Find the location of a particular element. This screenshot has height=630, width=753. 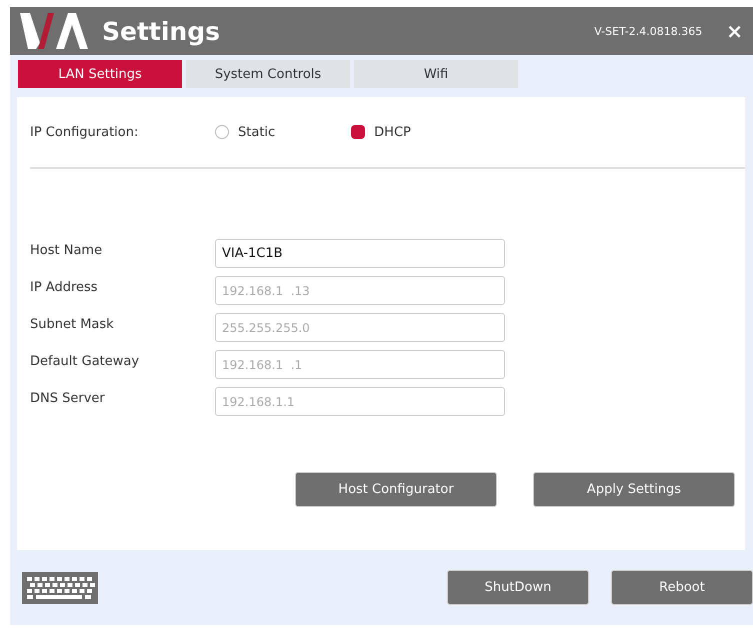

window-title: Settings is located at coordinates (162, 31).